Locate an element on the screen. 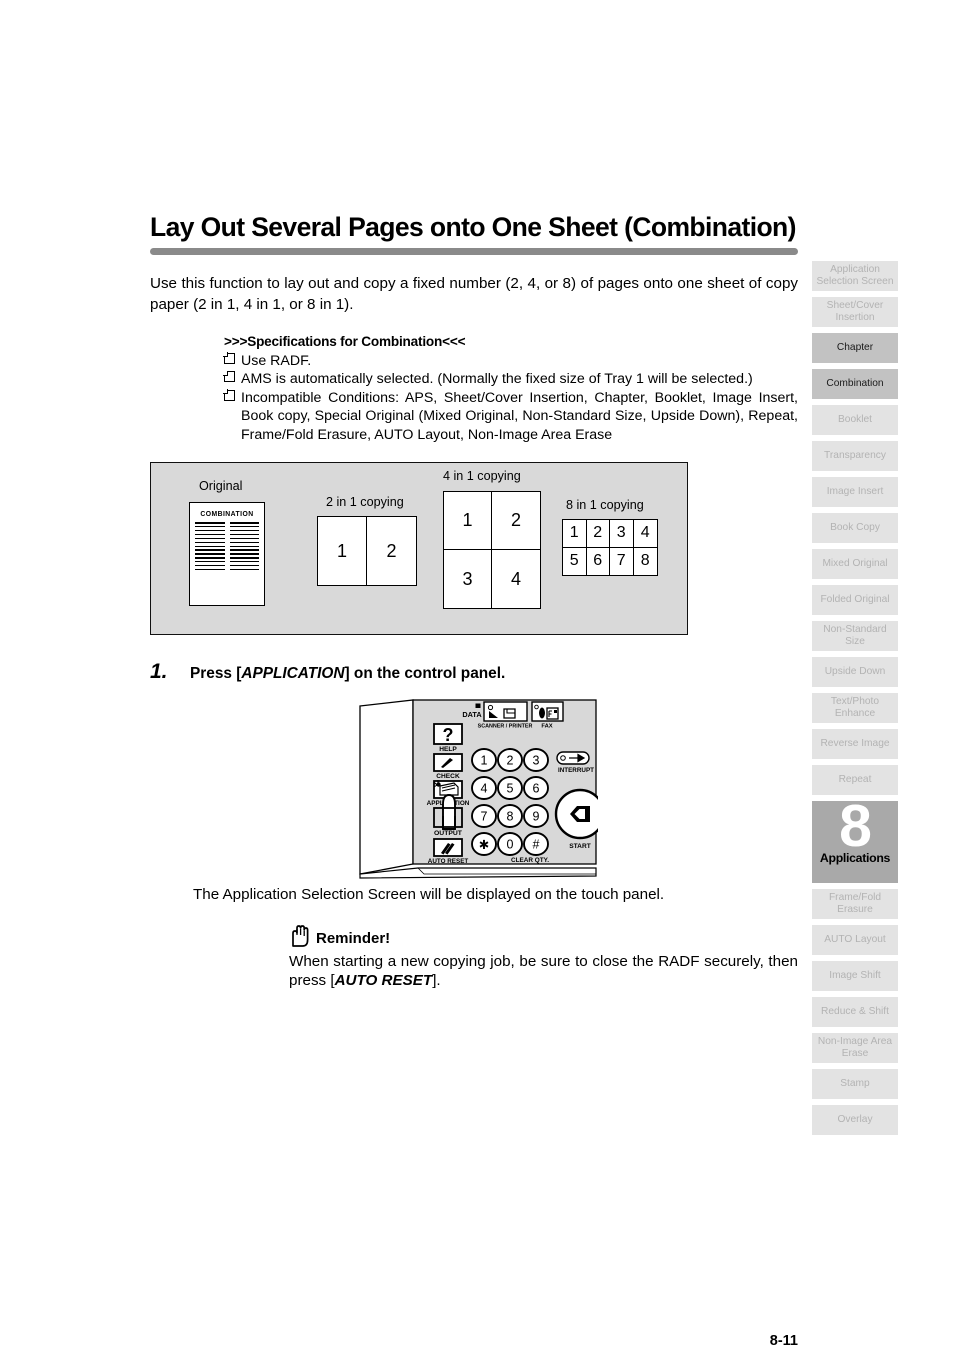  cp-clear-qty-label: CLEAR QTY. is located at coordinates (530, 860).